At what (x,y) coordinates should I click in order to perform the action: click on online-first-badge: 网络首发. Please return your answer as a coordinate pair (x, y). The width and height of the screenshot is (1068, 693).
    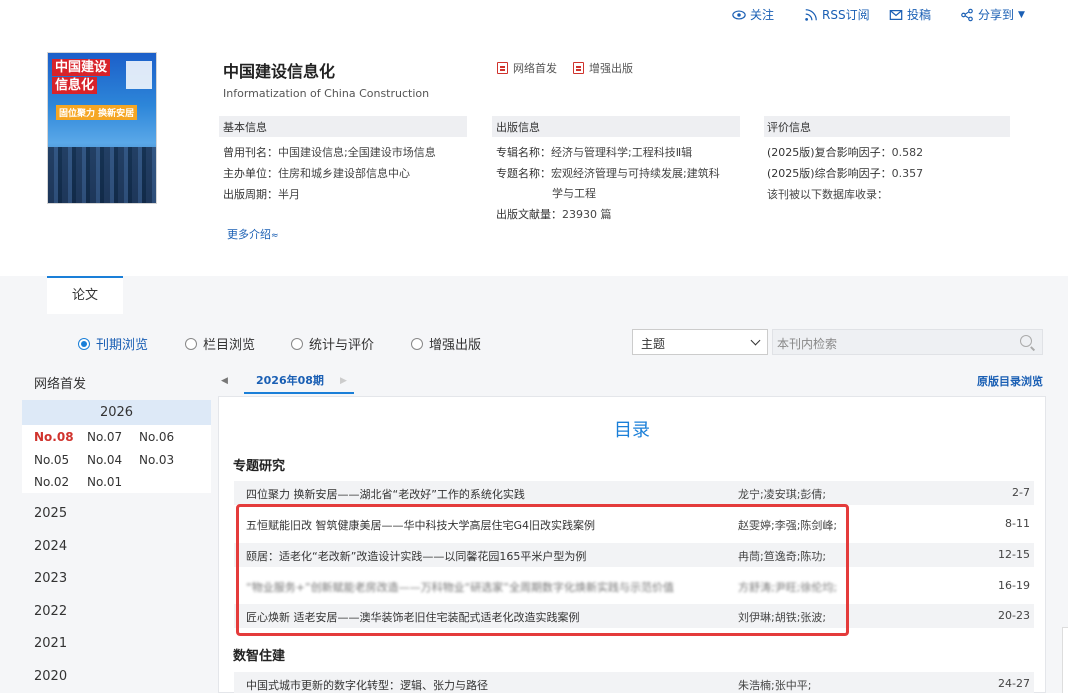
    Looking at the image, I should click on (527, 68).